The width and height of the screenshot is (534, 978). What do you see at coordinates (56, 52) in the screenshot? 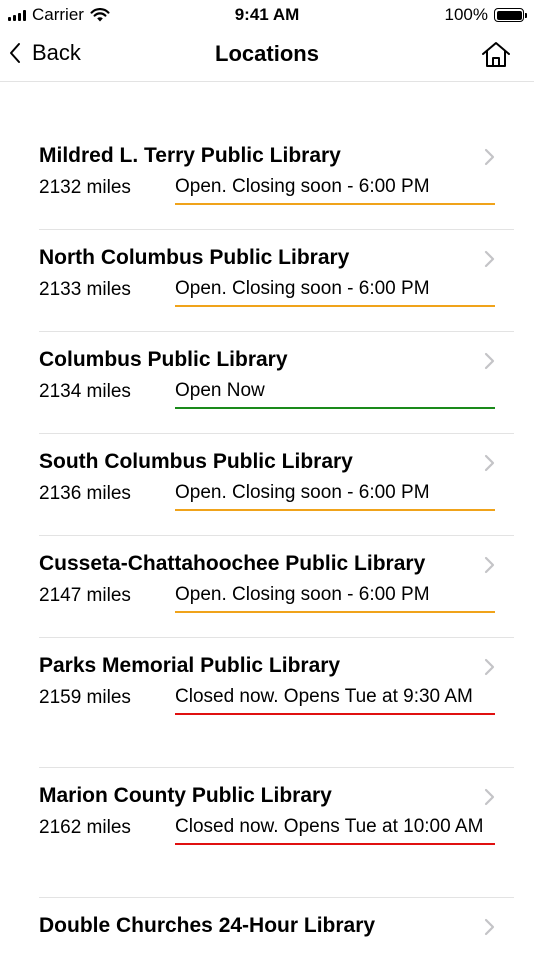
I see `back-label: Back` at bounding box center [56, 52].